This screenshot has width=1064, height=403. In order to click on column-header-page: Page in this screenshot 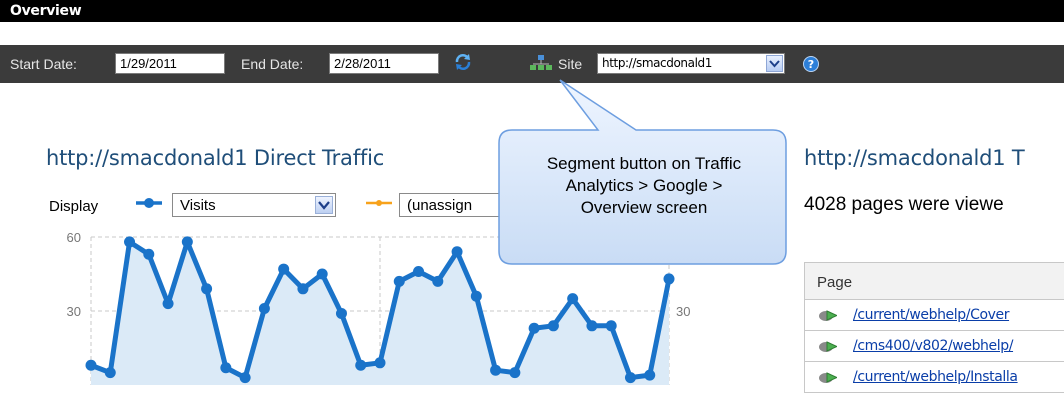, I will do `click(835, 282)`.